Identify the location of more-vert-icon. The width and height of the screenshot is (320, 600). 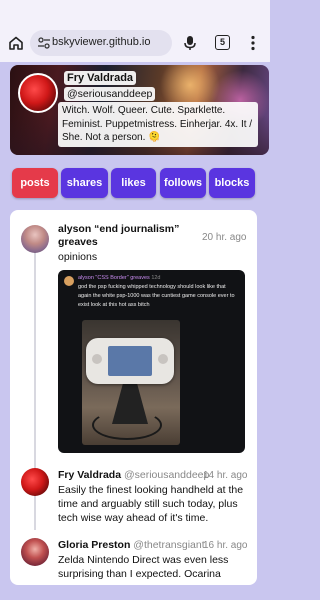
(253, 43).